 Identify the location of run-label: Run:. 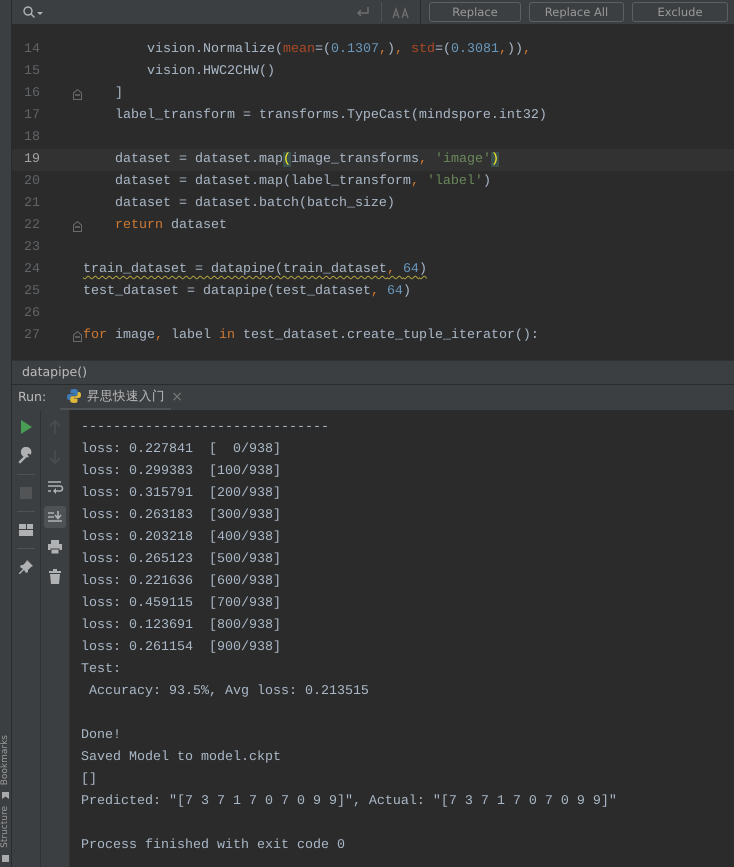
(32, 397).